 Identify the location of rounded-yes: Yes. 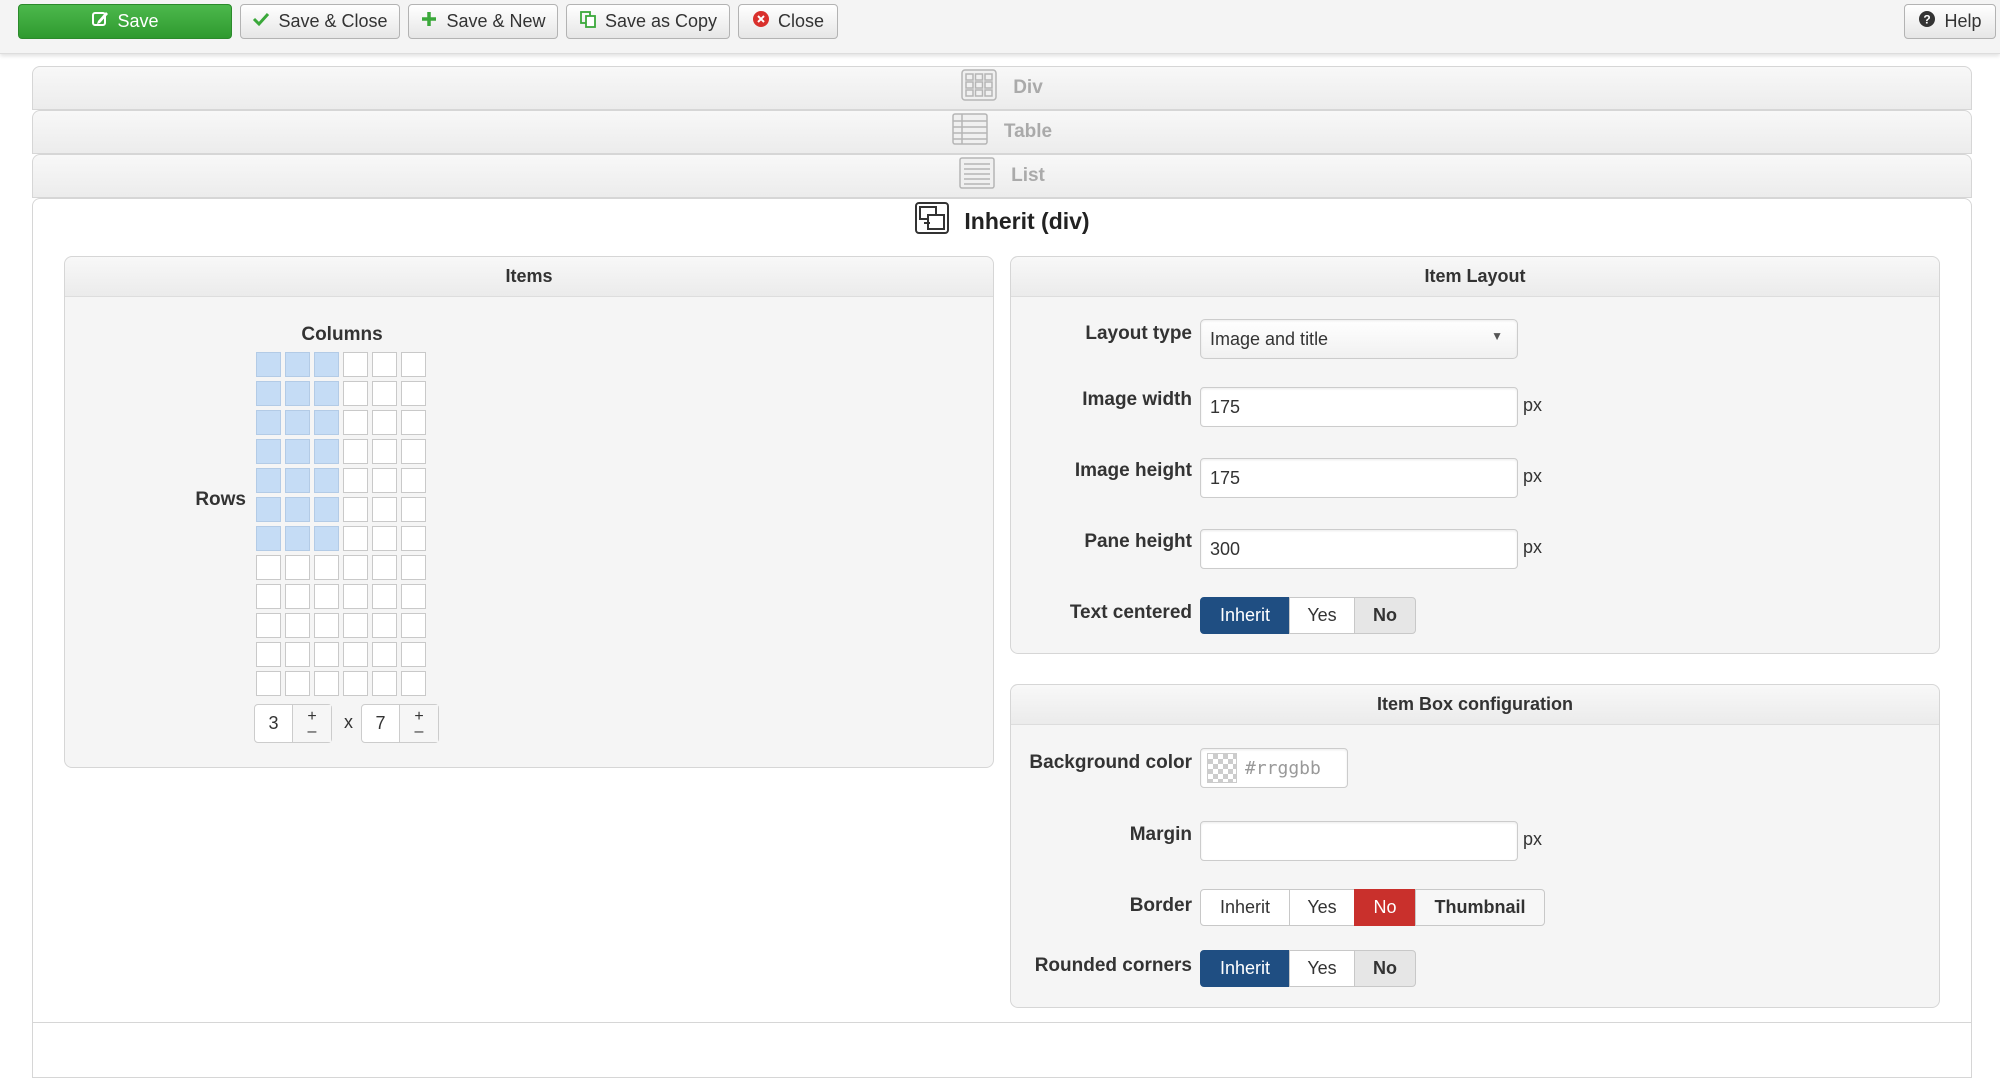
(1322, 968).